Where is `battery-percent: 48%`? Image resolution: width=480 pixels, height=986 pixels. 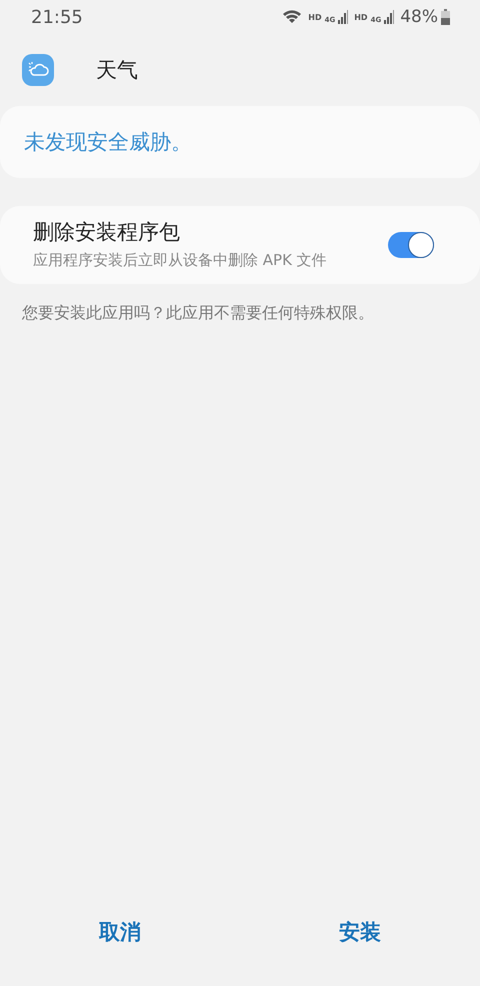 battery-percent: 48% is located at coordinates (419, 17).